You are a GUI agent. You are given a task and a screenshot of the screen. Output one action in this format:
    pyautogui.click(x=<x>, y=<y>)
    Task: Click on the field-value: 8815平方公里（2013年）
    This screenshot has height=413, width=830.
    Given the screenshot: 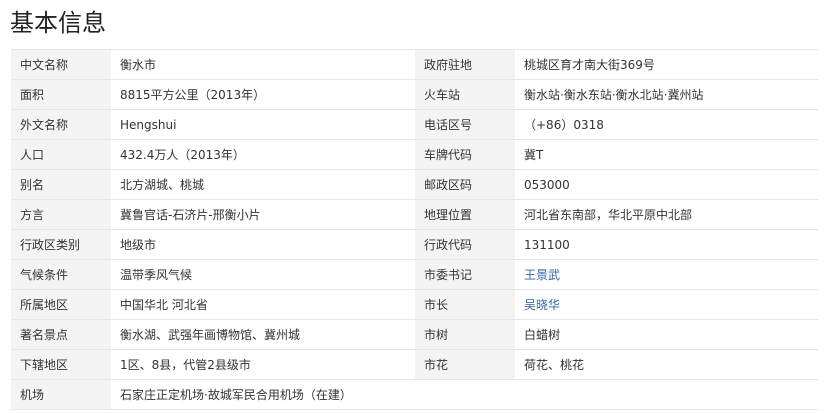 What is the action you would take?
    pyautogui.click(x=263, y=94)
    